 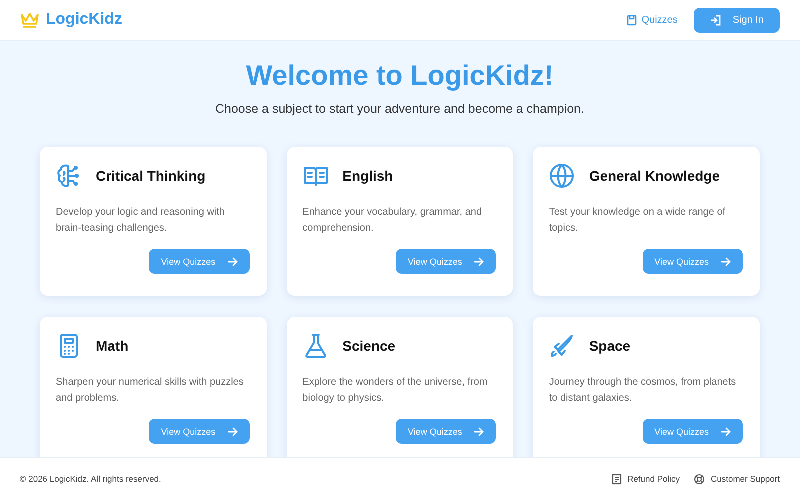 I want to click on subject-title: Space, so click(x=610, y=346).